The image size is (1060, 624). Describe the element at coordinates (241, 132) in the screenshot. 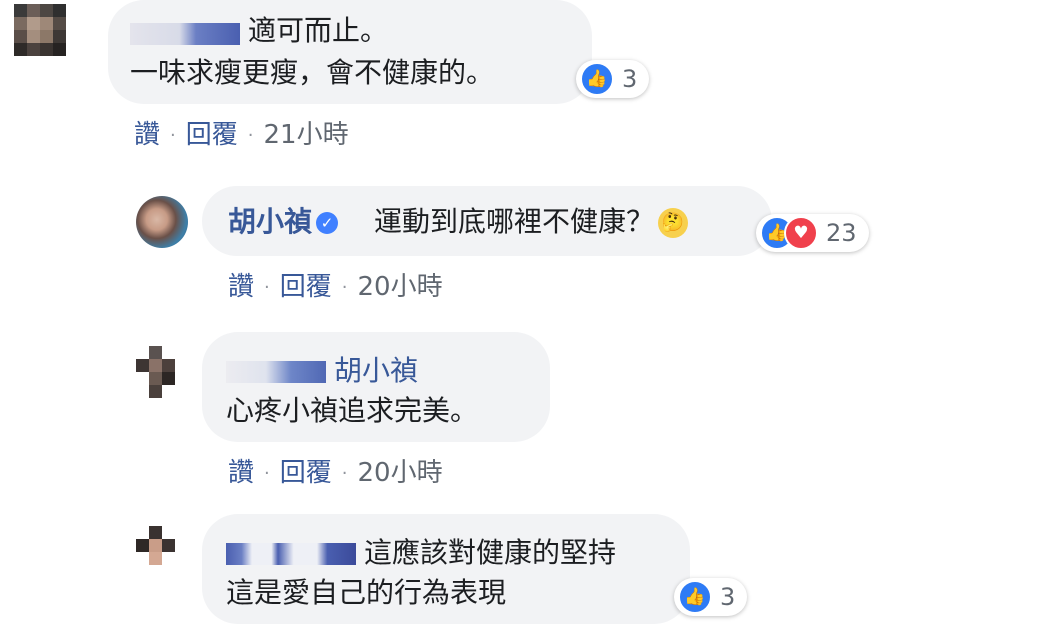

I see `comment-actions: 讚 · 回覆 · 21小時` at that location.